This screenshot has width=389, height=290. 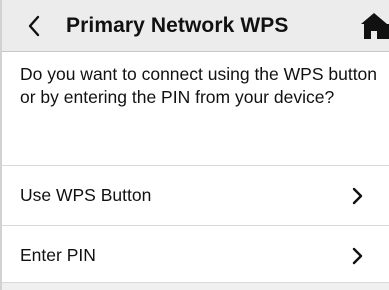 I want to click on page-title: Primary Network WPS, so click(x=177, y=25).